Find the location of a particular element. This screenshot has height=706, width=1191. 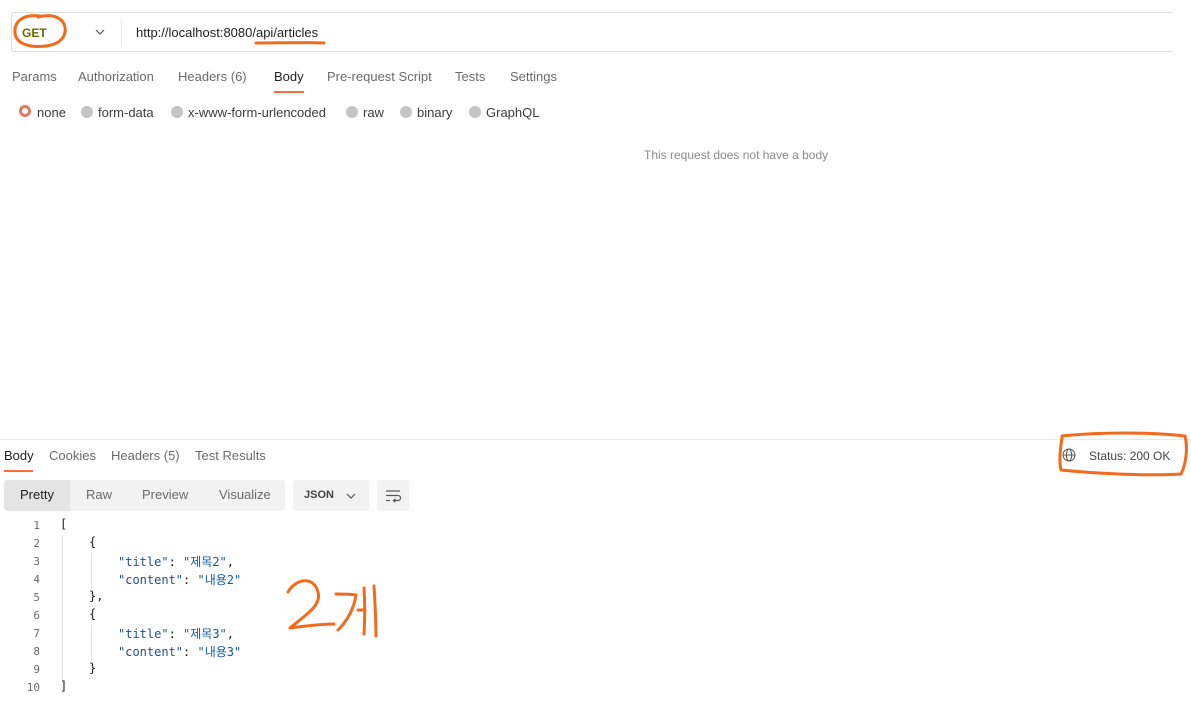

annotation-handwritten-note is located at coordinates (332, 608).